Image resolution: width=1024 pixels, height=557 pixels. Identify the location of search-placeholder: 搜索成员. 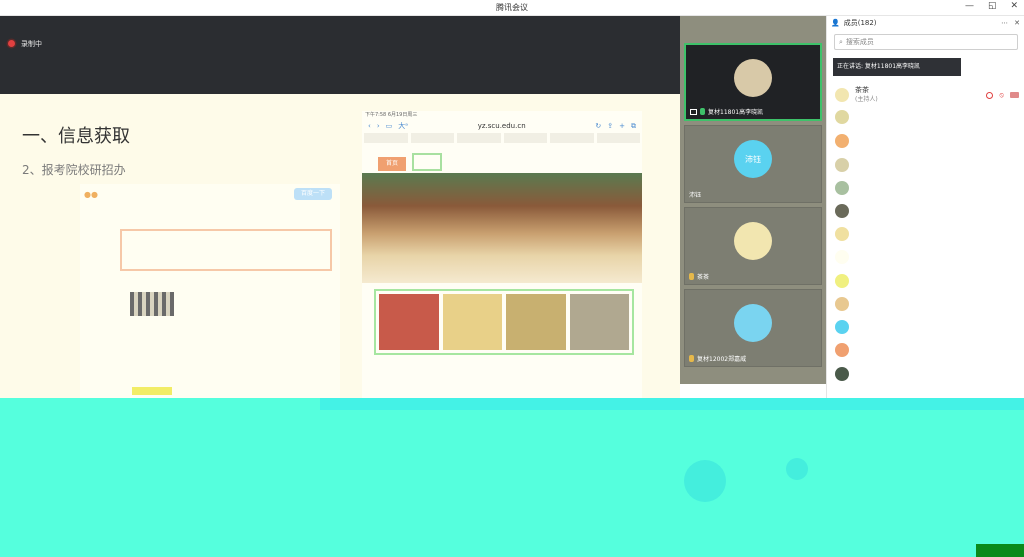
(859, 42).